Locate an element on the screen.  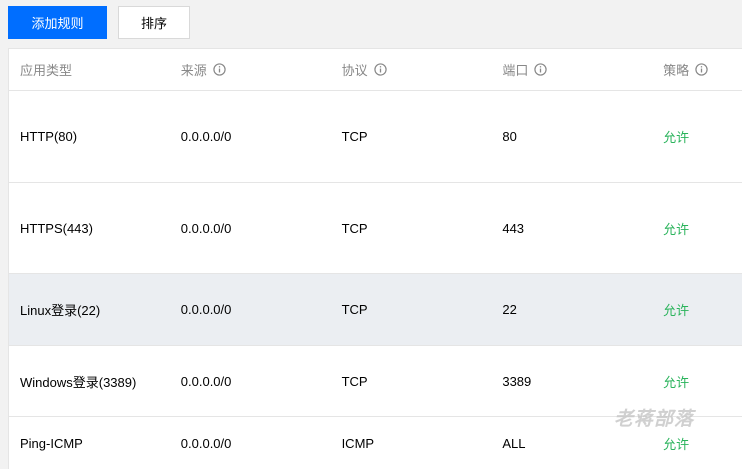
cell-app-type: HTTP(80) is located at coordinates (49, 136).